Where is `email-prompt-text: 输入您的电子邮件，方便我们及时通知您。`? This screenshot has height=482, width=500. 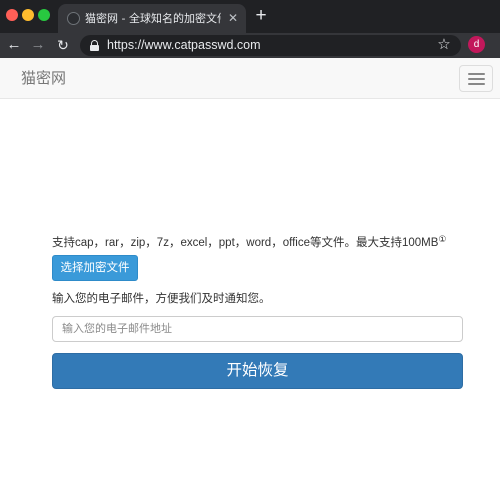
email-prompt-text: 输入您的电子邮件，方便我们及时通知您。 is located at coordinates (161, 299).